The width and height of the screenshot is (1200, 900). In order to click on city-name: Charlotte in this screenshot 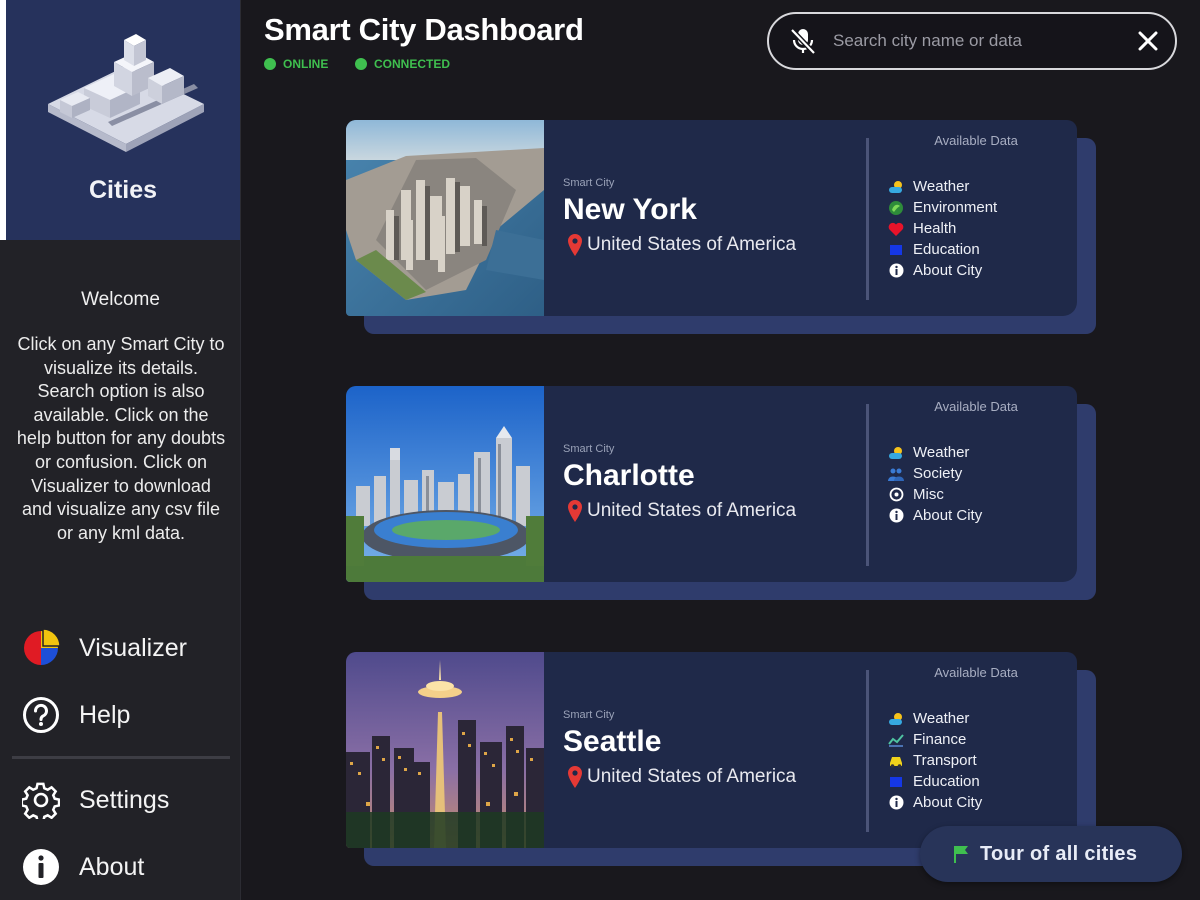, I will do `click(629, 475)`.